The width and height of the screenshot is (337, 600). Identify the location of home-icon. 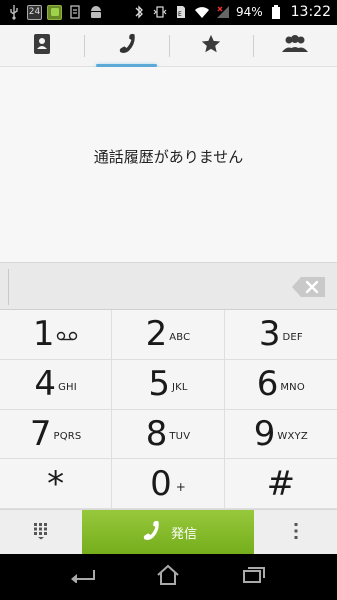
(168, 577).